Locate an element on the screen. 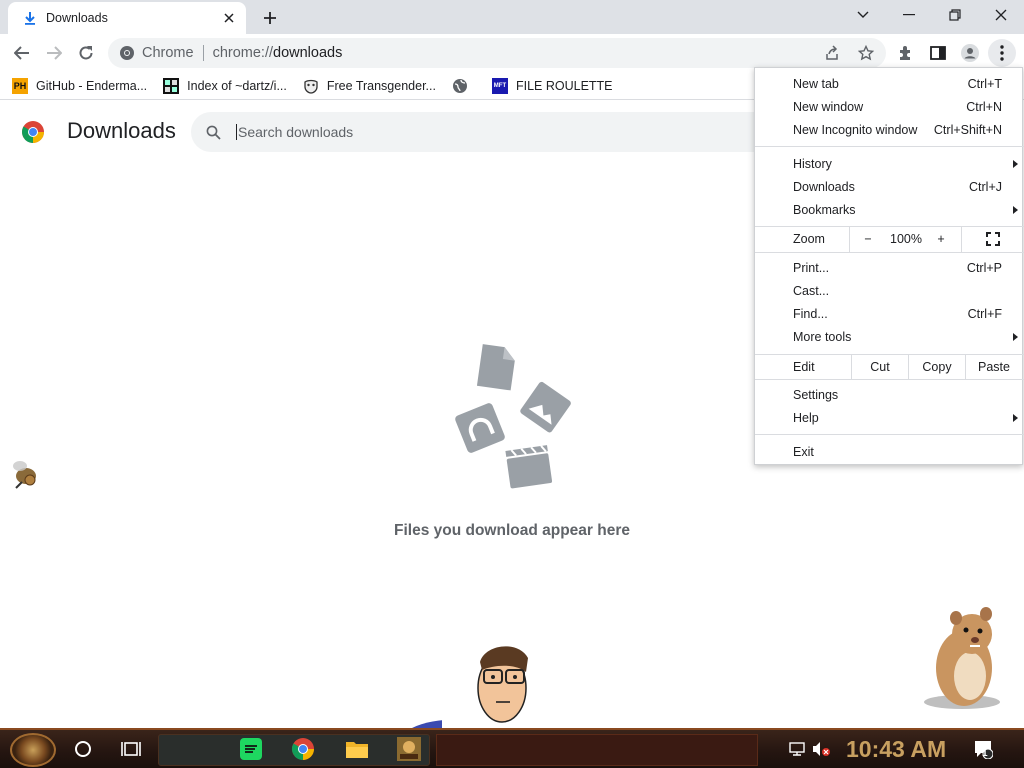 The image size is (1024, 768). search-input is located at coordinates (486, 132).